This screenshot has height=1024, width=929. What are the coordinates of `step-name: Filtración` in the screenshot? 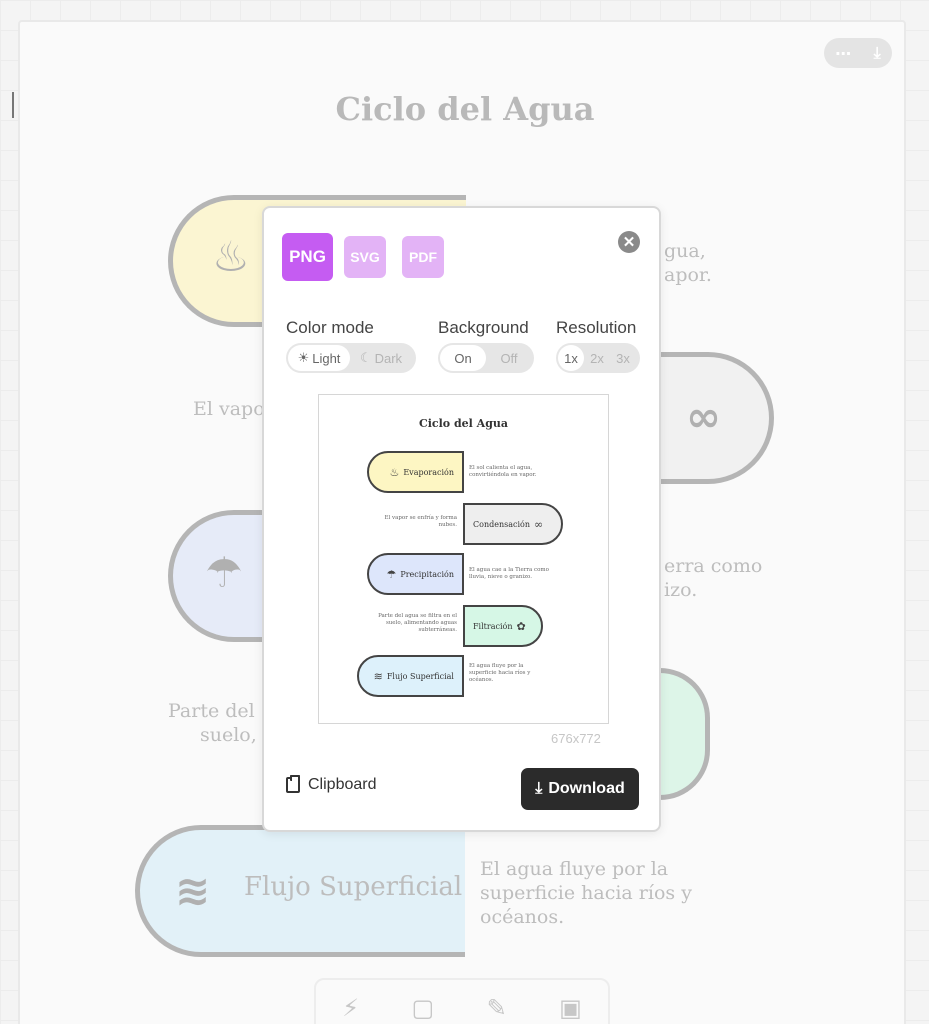 It's located at (493, 626).